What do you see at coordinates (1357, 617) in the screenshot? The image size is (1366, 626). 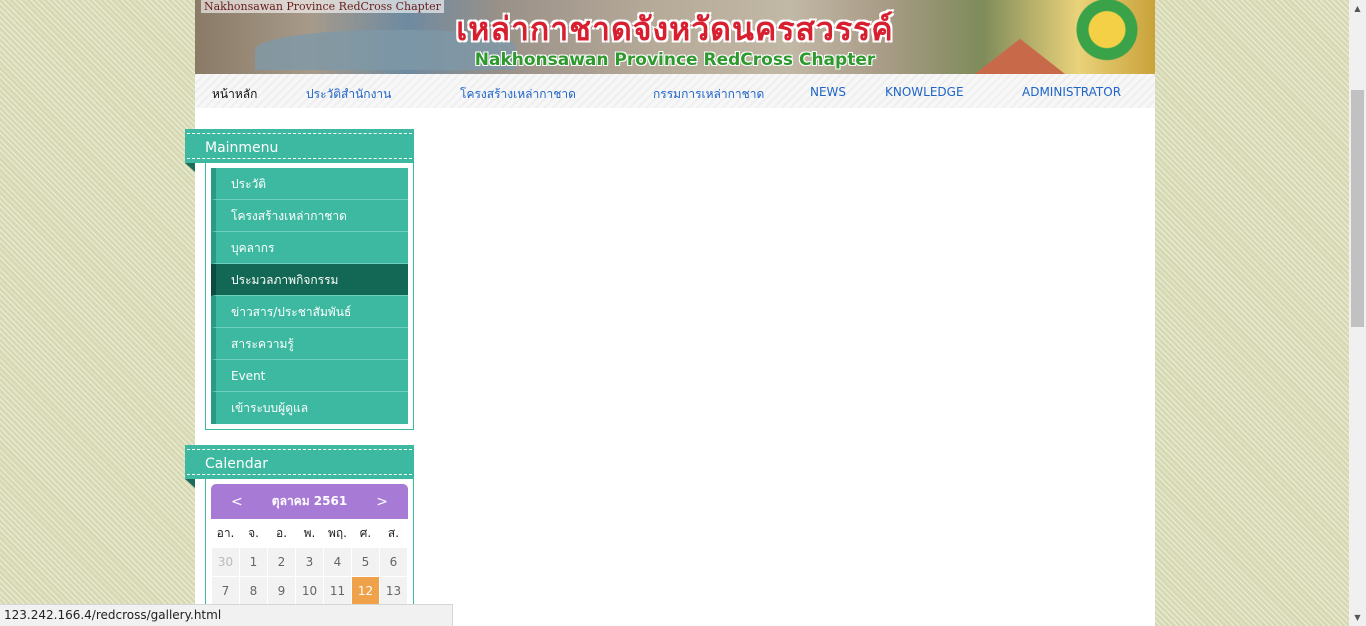 I see `scroll-down-arrow-icon: ▼` at bounding box center [1357, 617].